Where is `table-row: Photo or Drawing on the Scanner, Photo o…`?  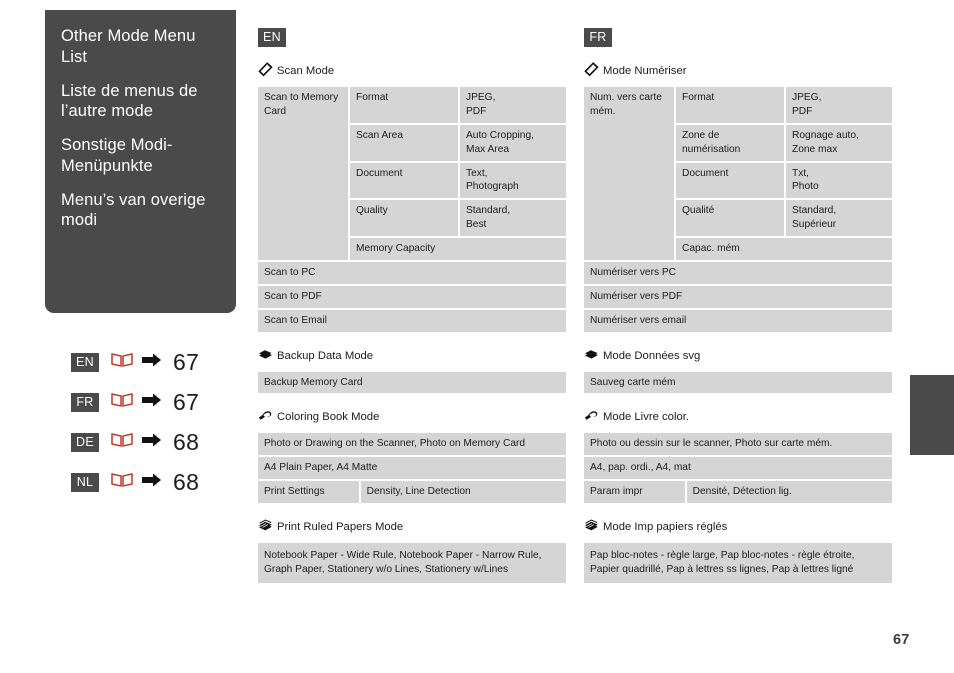
table-row: Photo or Drawing on the Scanner, Photo o… is located at coordinates (412, 445).